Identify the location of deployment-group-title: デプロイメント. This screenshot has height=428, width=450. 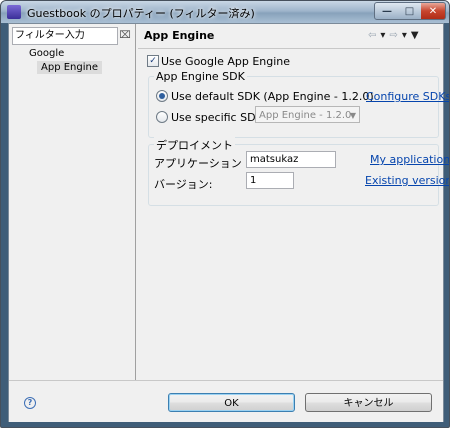
(194, 145).